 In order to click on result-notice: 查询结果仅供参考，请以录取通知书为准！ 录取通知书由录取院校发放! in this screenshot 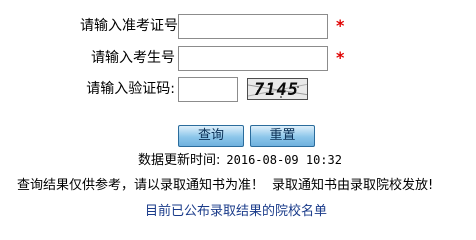, I will do `click(225, 186)`.